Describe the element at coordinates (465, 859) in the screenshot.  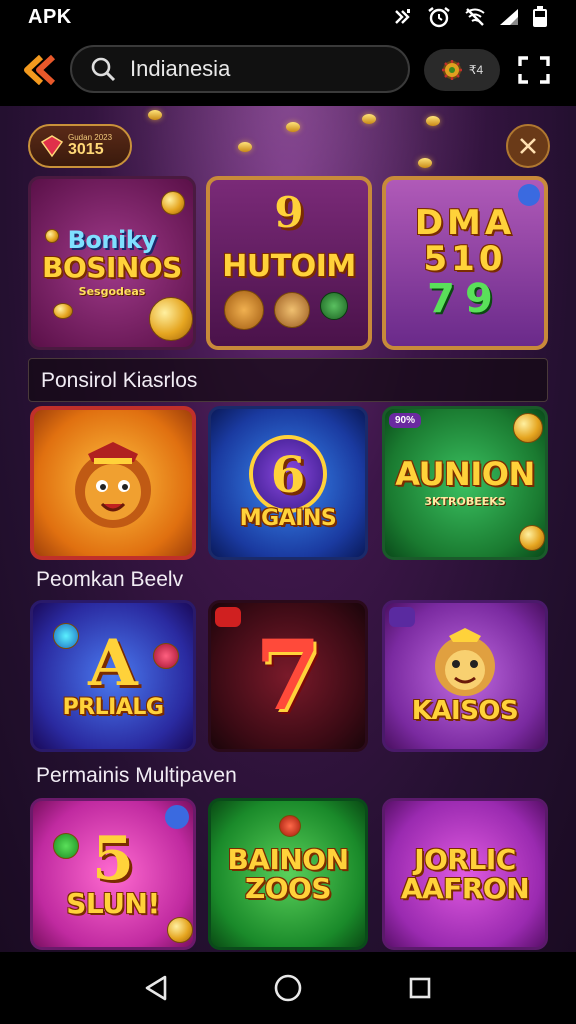
I see `game-title: JORLIC` at that location.